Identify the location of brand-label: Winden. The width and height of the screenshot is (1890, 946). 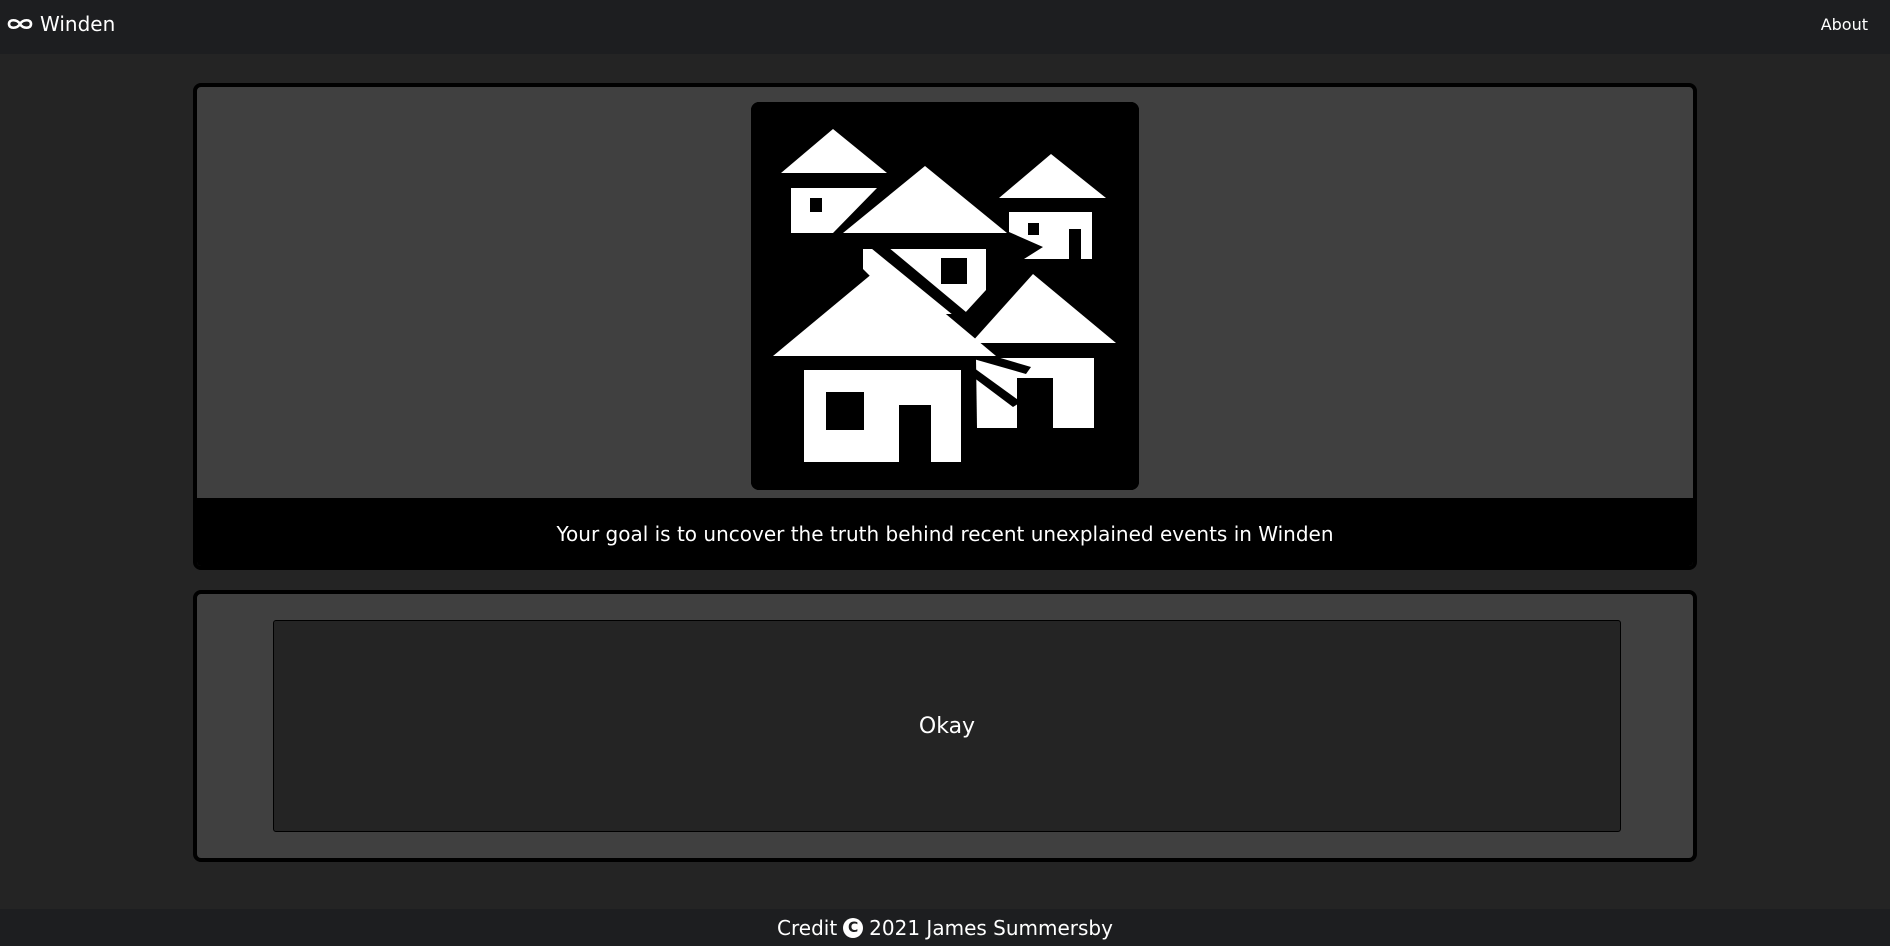
(78, 24).